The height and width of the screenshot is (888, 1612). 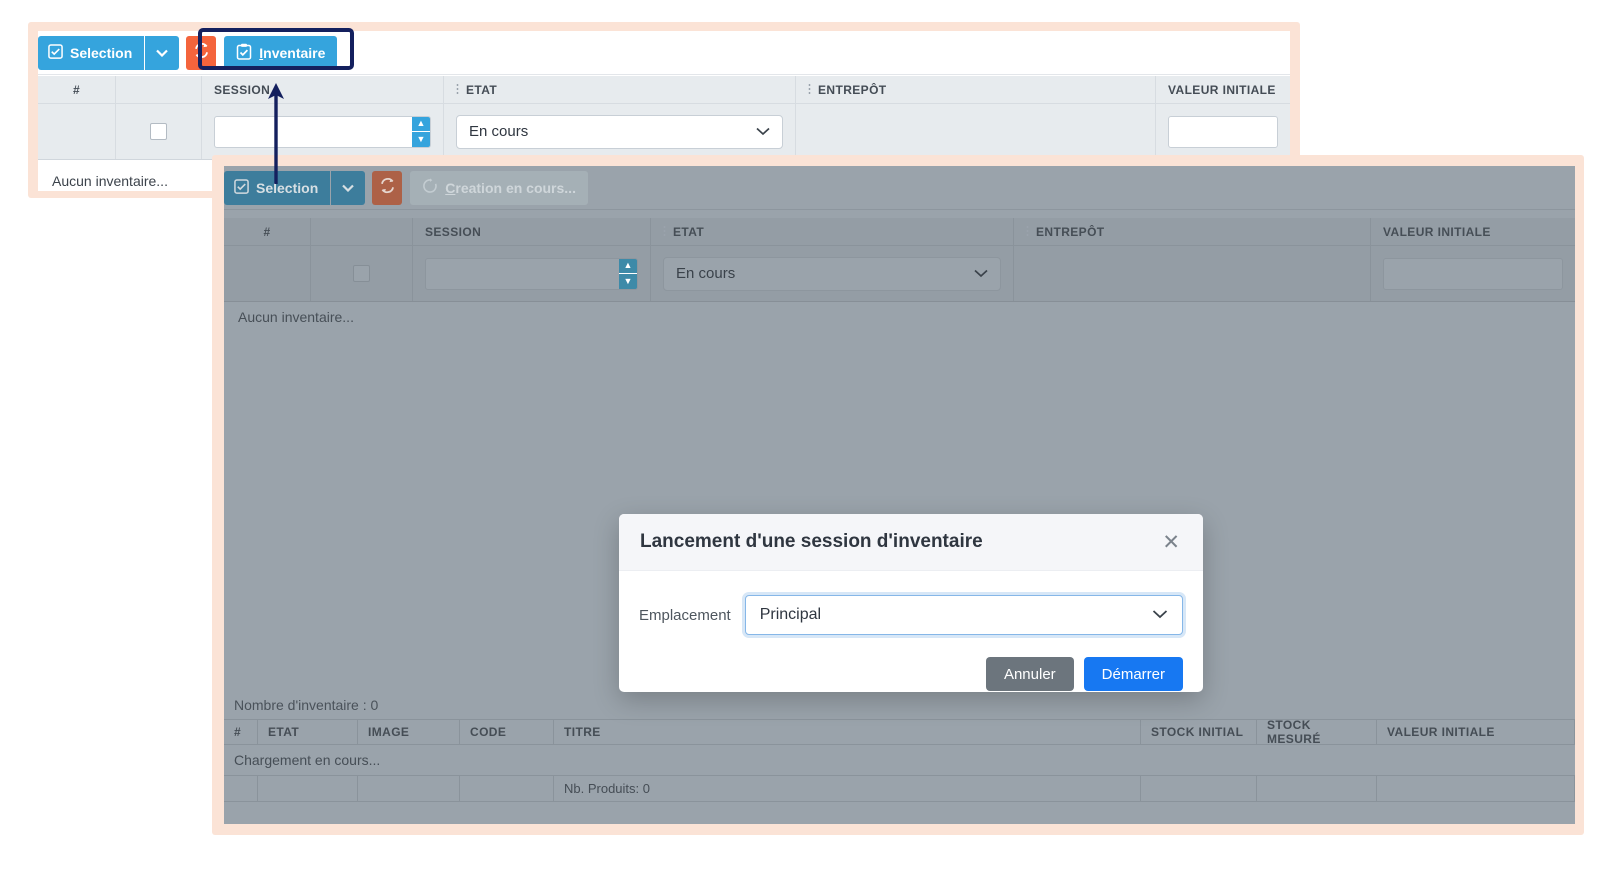 I want to click on modal-body: Emplacement Principal, so click(x=911, y=603).